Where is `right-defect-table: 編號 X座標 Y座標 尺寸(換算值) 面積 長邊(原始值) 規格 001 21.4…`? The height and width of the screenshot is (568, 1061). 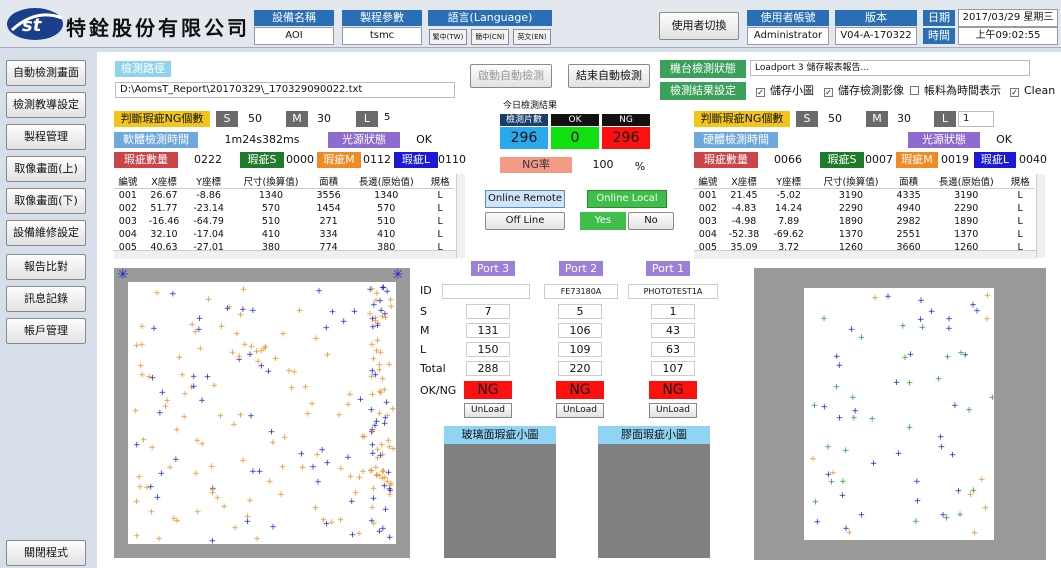 right-defect-table: 編號 X座標 Y座標 尺寸(換算值) 面積 長邊(原始值) 規格 001 21.4… is located at coordinates (864, 214).